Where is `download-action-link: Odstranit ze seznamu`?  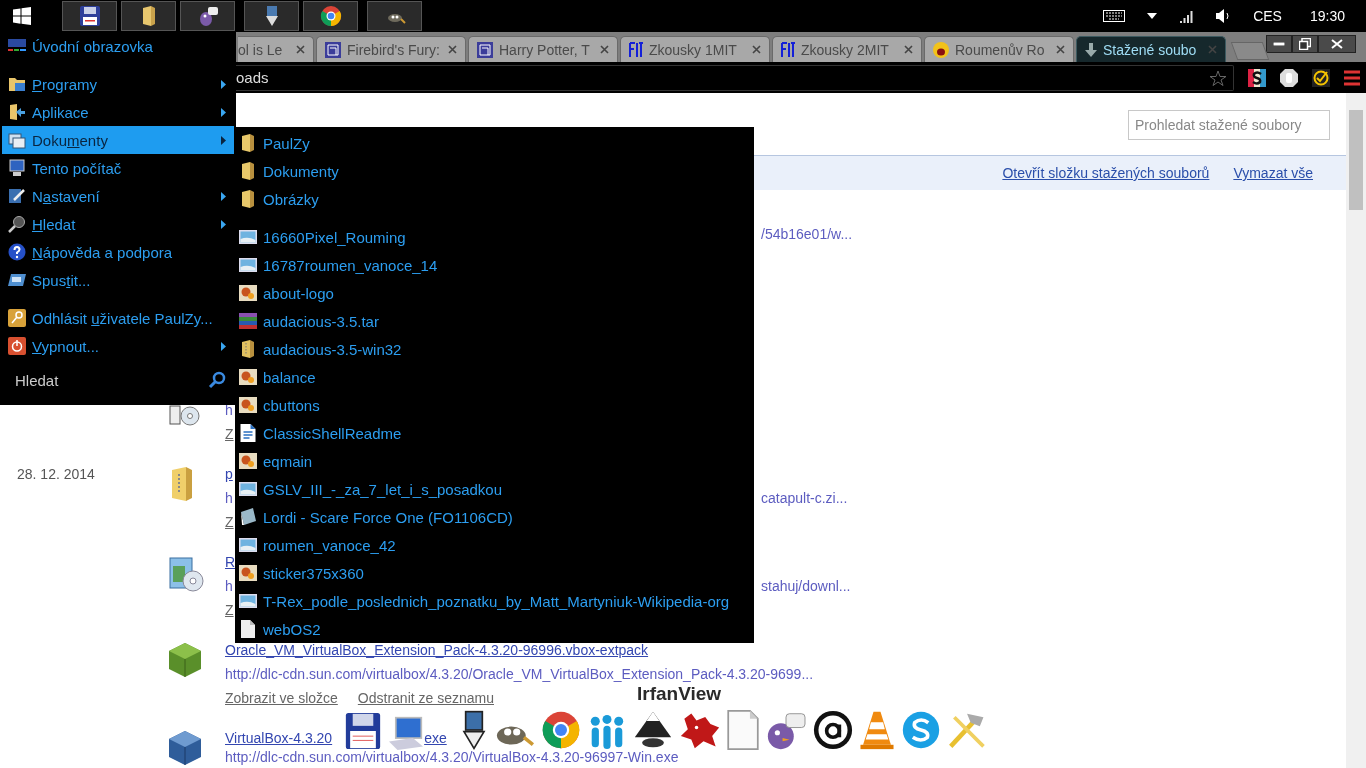
download-action-link: Odstranit ze seznamu is located at coordinates (425, 698).